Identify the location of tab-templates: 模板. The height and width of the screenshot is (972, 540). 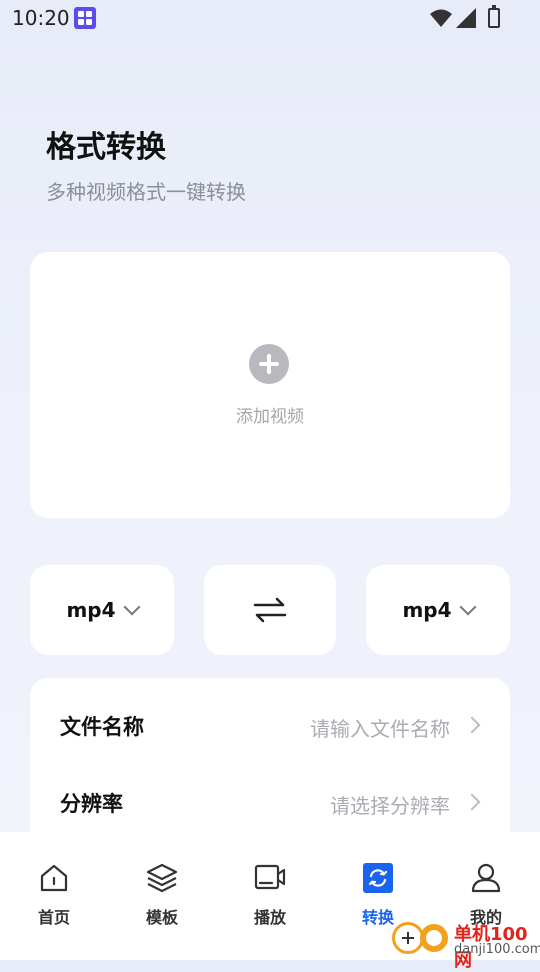
(162, 896).